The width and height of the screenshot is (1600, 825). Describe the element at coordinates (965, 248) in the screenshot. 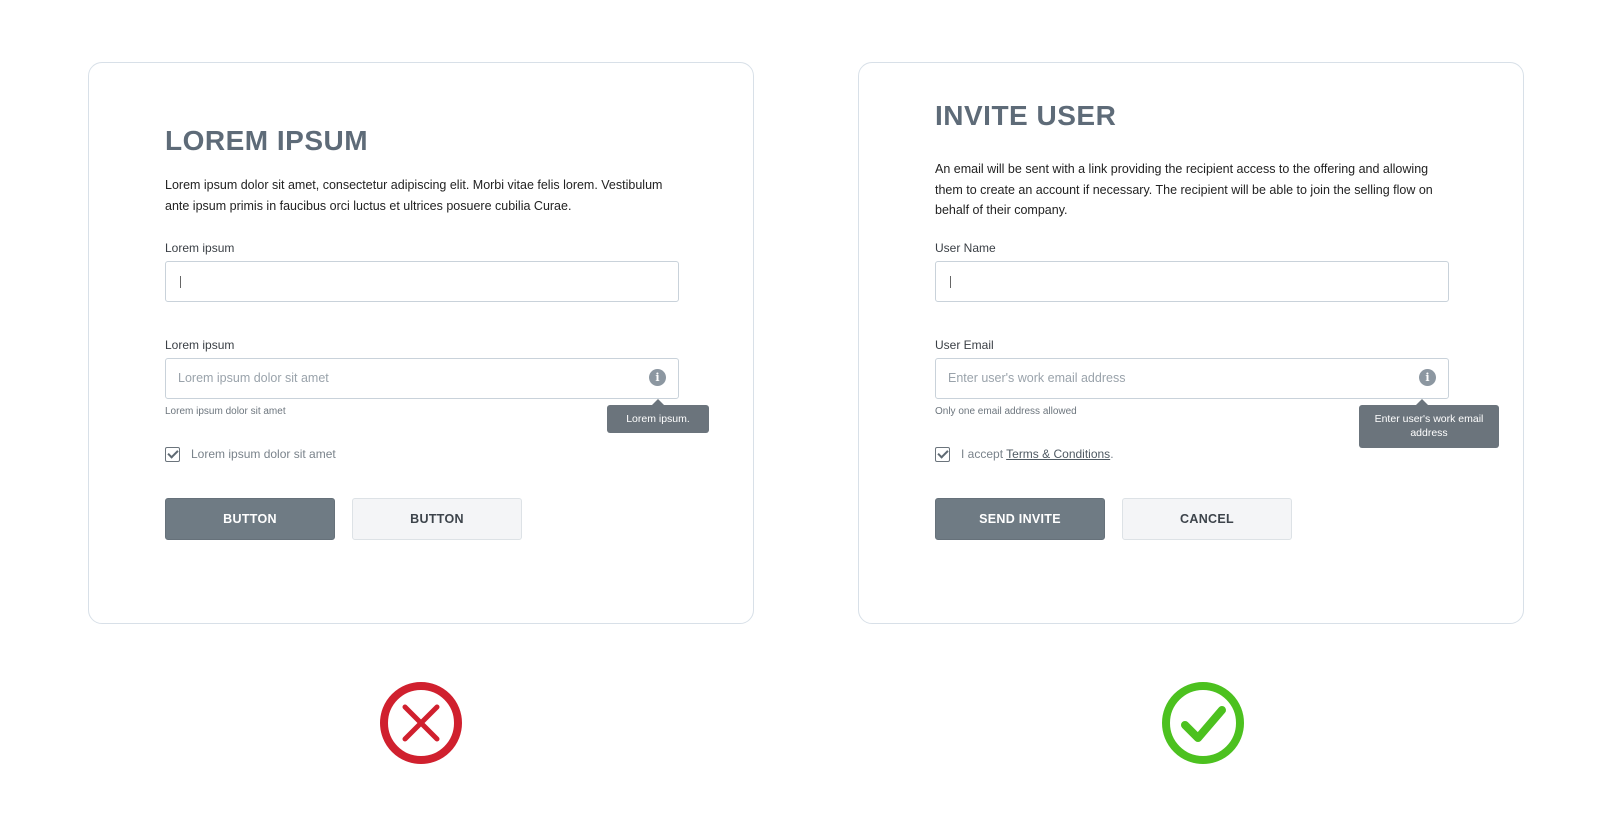

I see `user-name-label: User Name` at that location.